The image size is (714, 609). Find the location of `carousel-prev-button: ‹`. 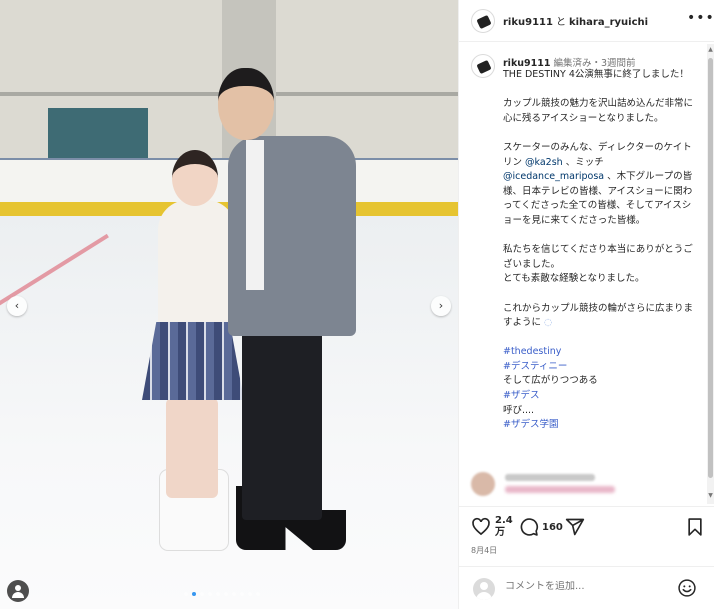

carousel-prev-button: ‹ is located at coordinates (17, 306).